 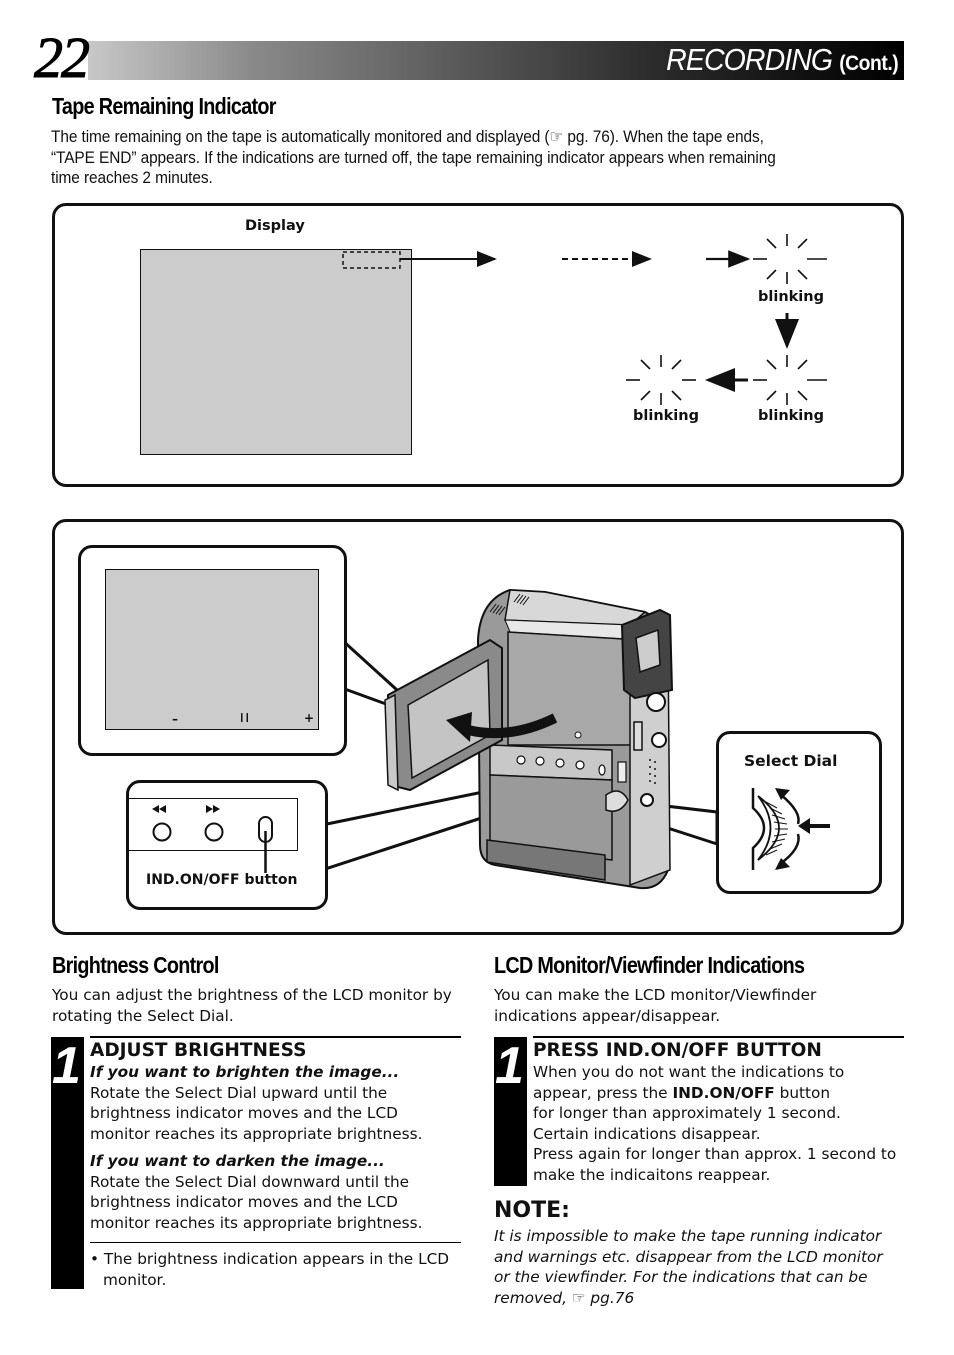 What do you see at coordinates (659, 740) in the screenshot?
I see `zoom-button` at bounding box center [659, 740].